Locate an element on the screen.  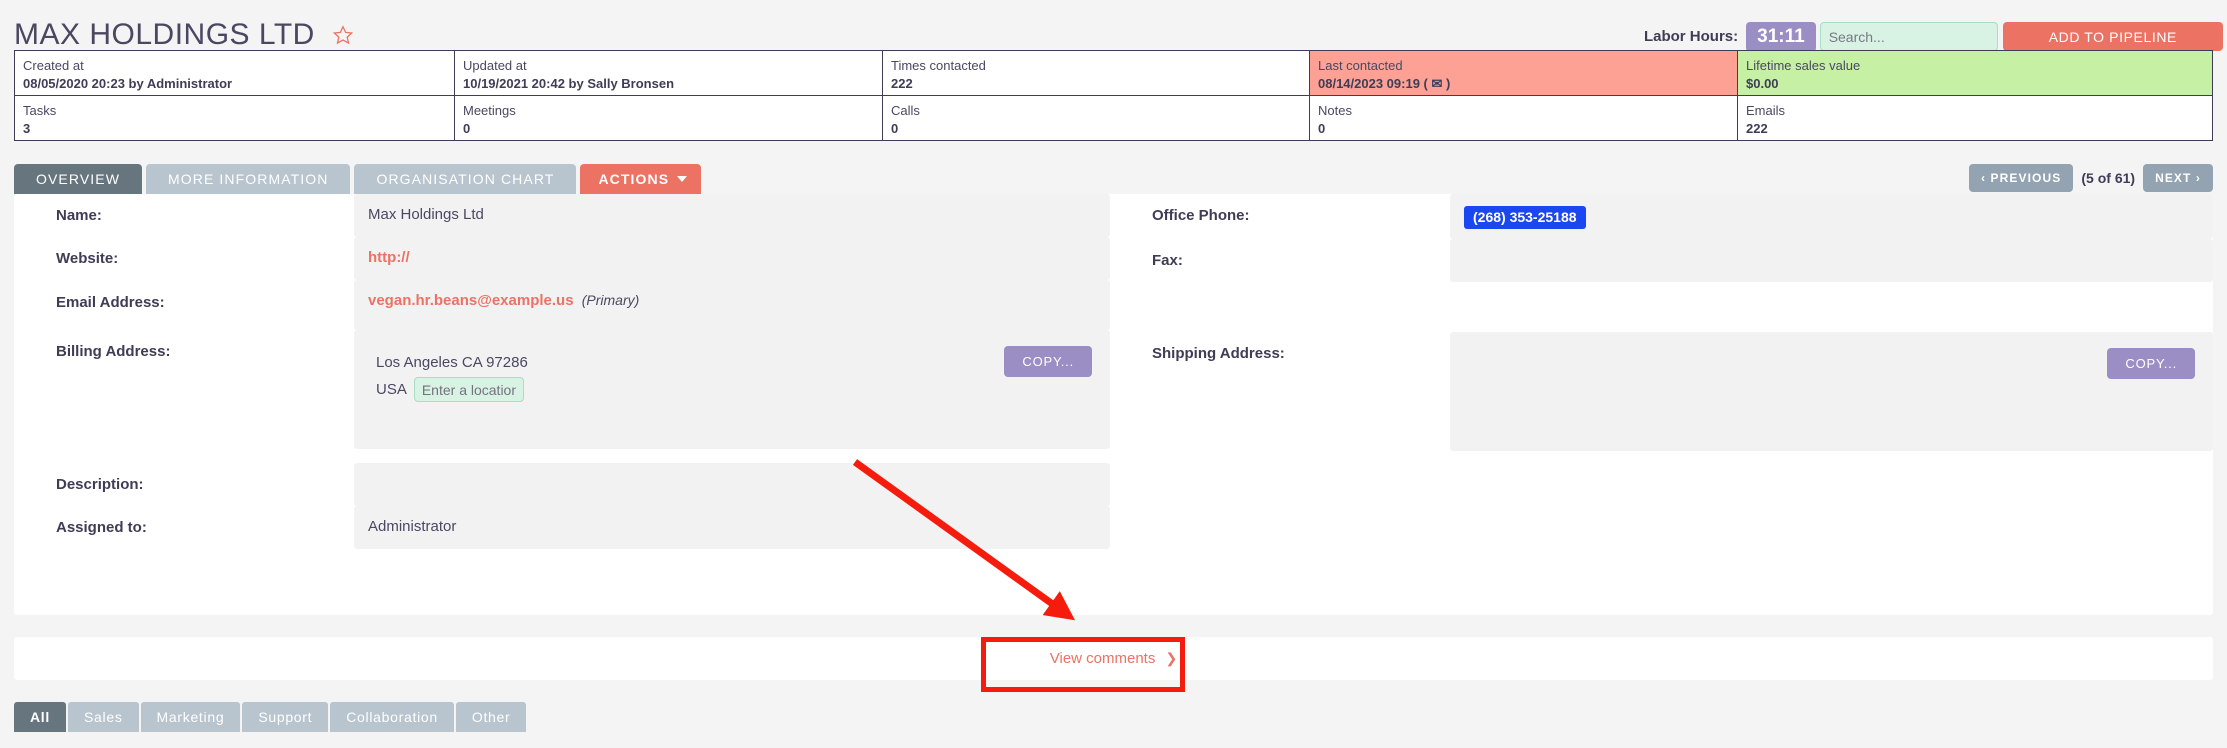
stat-key: Emails is located at coordinates (1766, 110).